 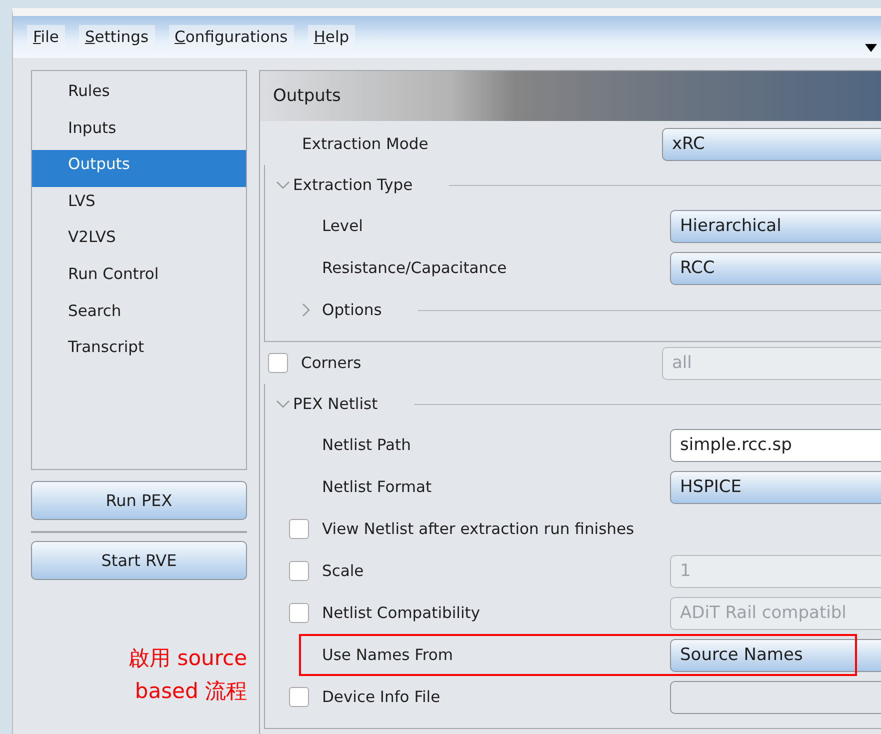 I want to click on sidebar-item: Inputs, so click(x=139, y=132).